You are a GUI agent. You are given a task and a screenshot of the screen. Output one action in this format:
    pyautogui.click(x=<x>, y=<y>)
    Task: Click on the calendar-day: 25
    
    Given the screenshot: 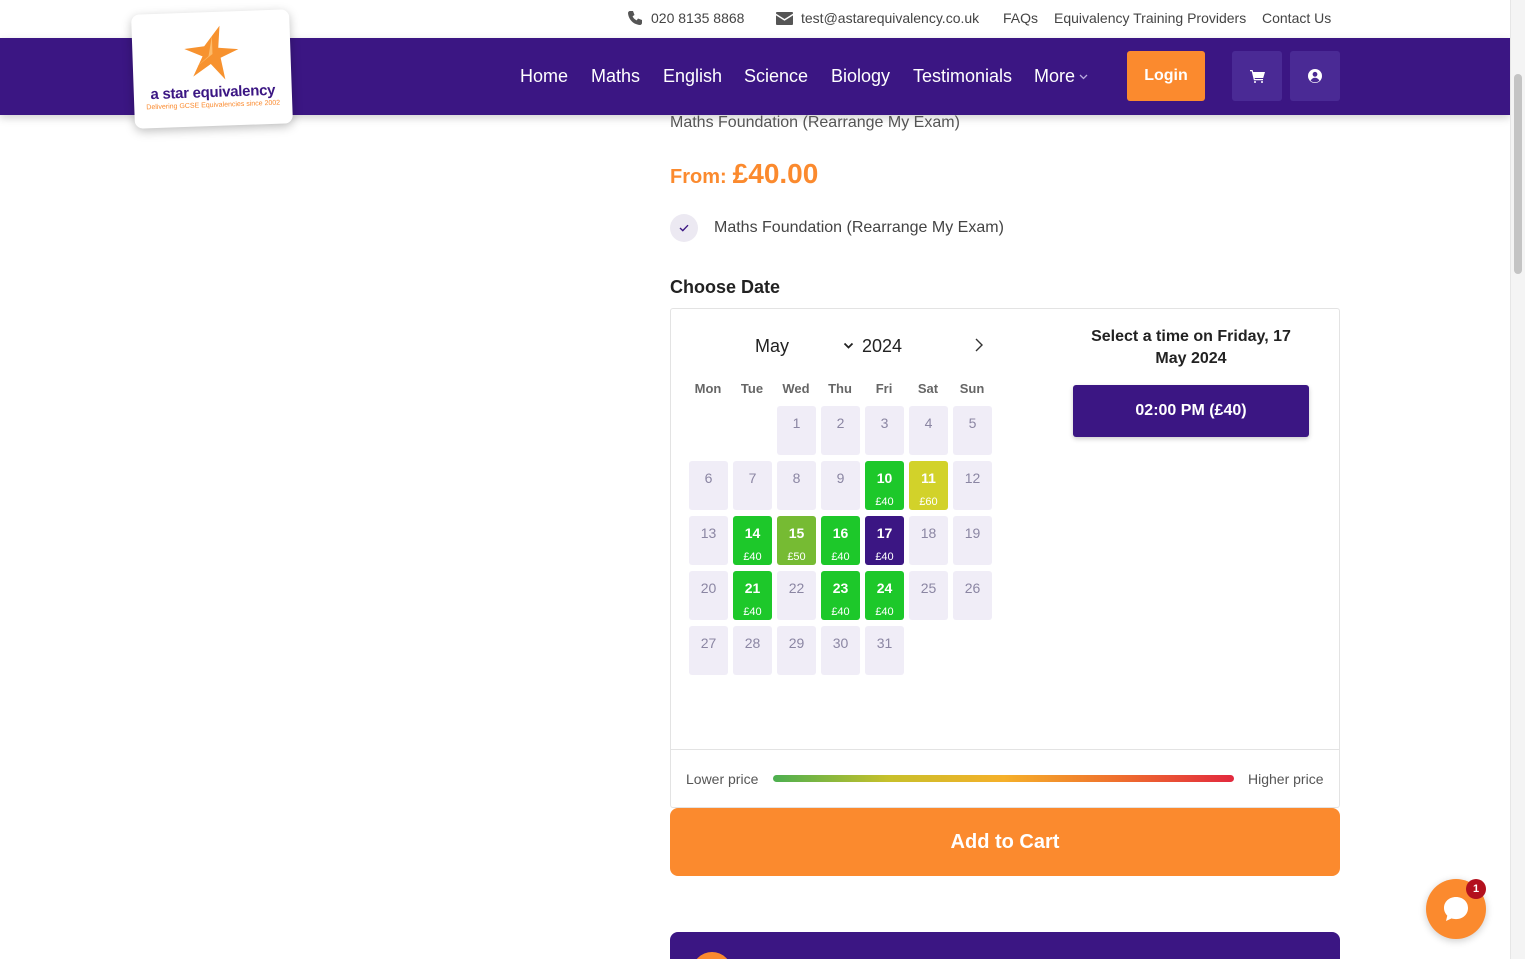 What is the action you would take?
    pyautogui.click(x=928, y=595)
    